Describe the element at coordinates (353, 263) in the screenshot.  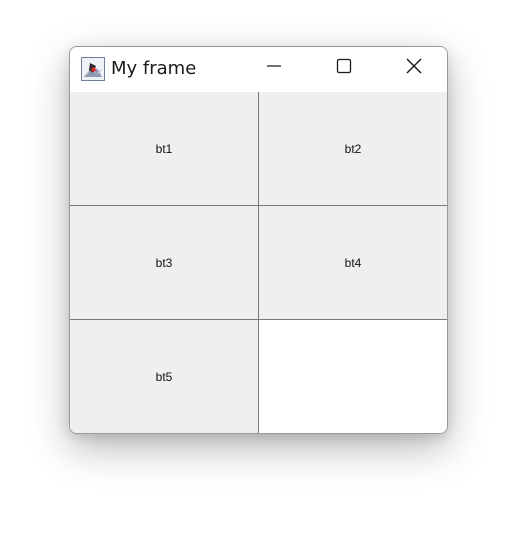
I see `bt4-button: bt4` at that location.